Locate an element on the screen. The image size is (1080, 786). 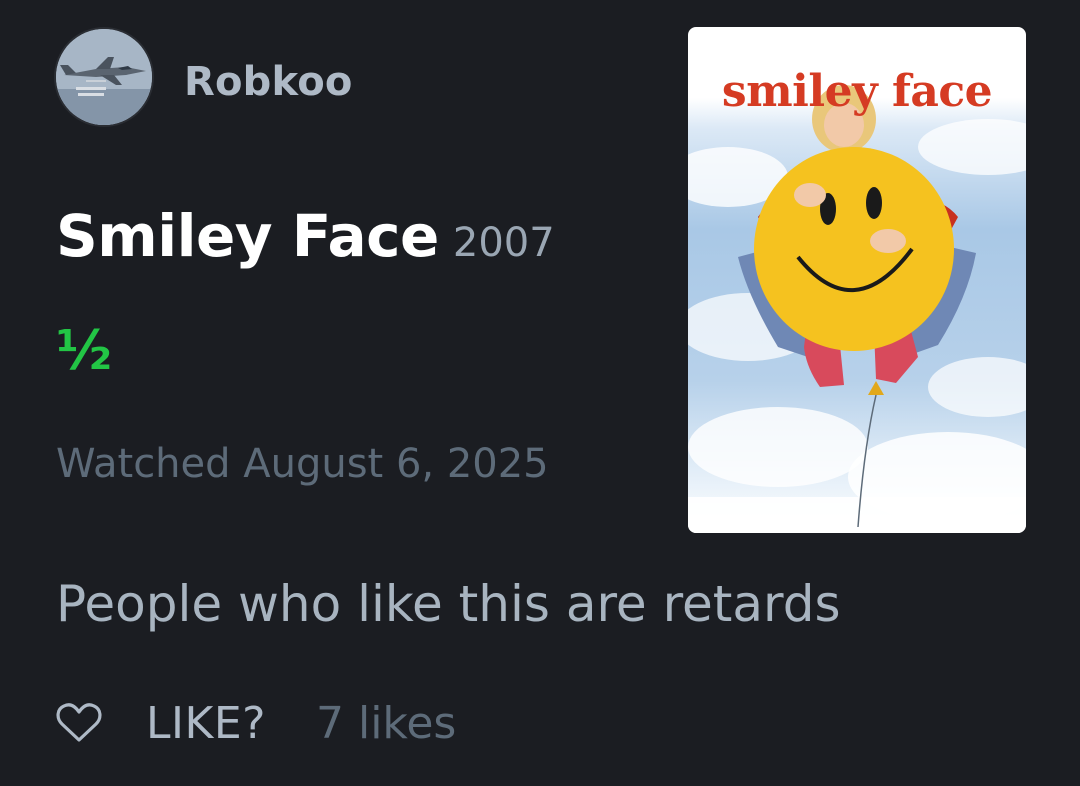
likes-count: 7 likes is located at coordinates (386, 724).